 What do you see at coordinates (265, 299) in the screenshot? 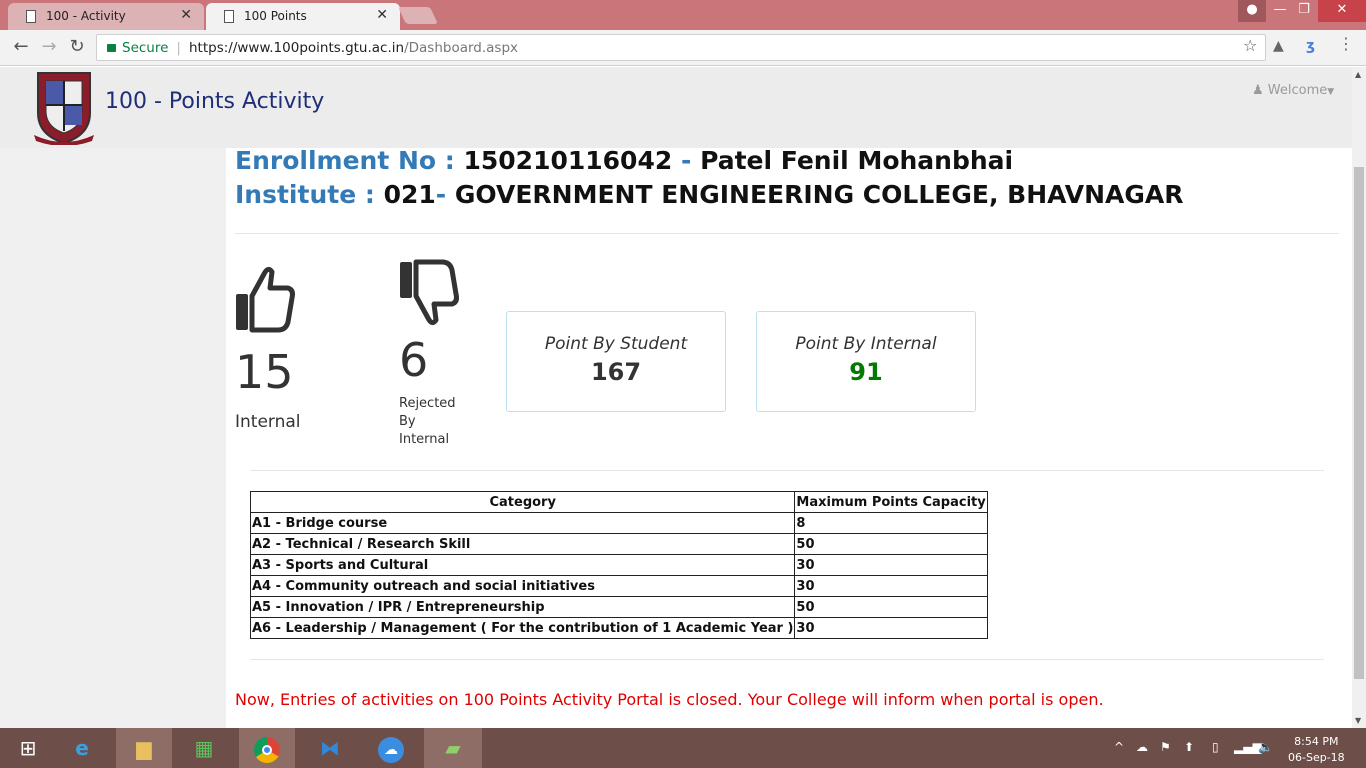
I see `thumbs-up-icon` at bounding box center [265, 299].